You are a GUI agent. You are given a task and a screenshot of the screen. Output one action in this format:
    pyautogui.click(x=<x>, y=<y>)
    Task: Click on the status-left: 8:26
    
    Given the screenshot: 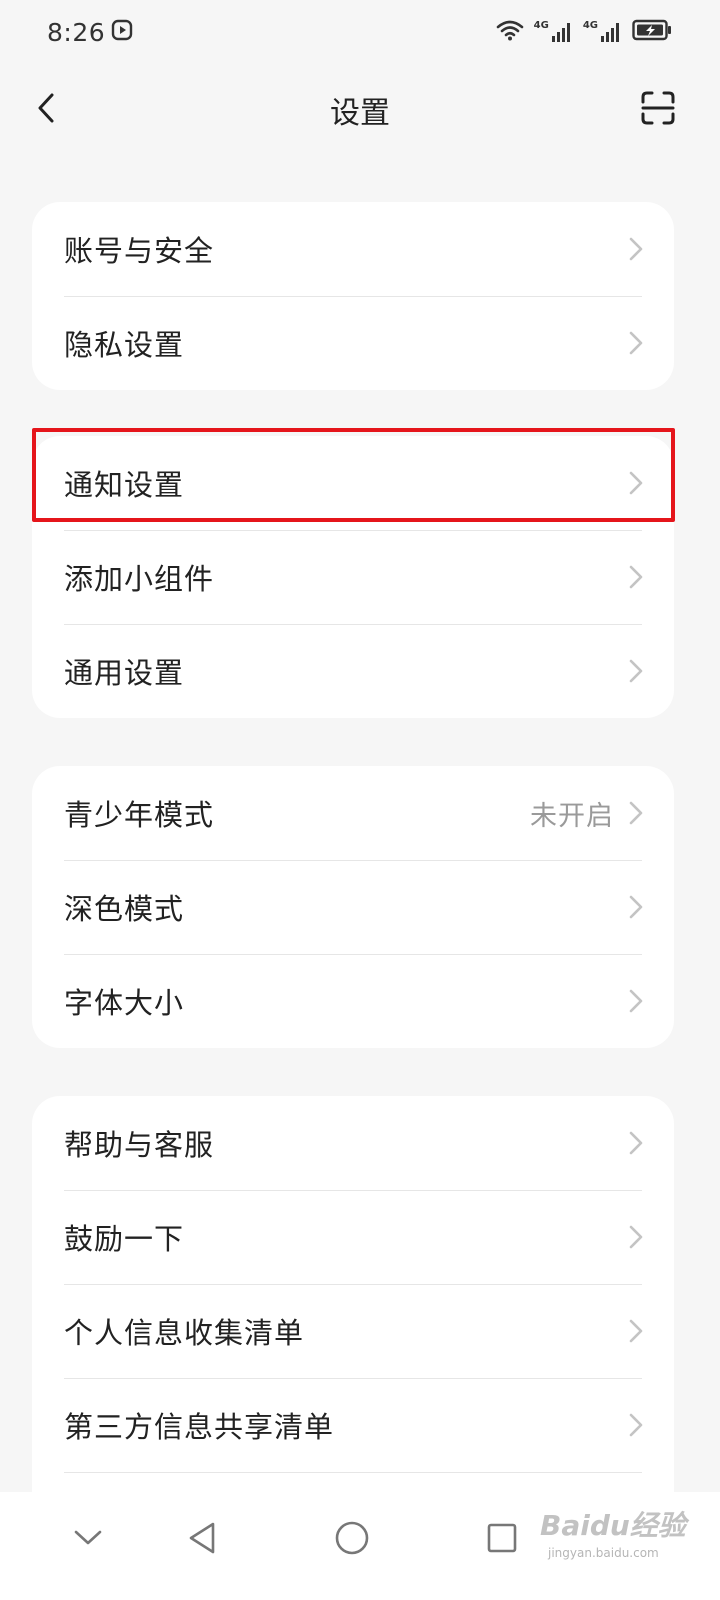 What is the action you would take?
    pyautogui.click(x=90, y=32)
    